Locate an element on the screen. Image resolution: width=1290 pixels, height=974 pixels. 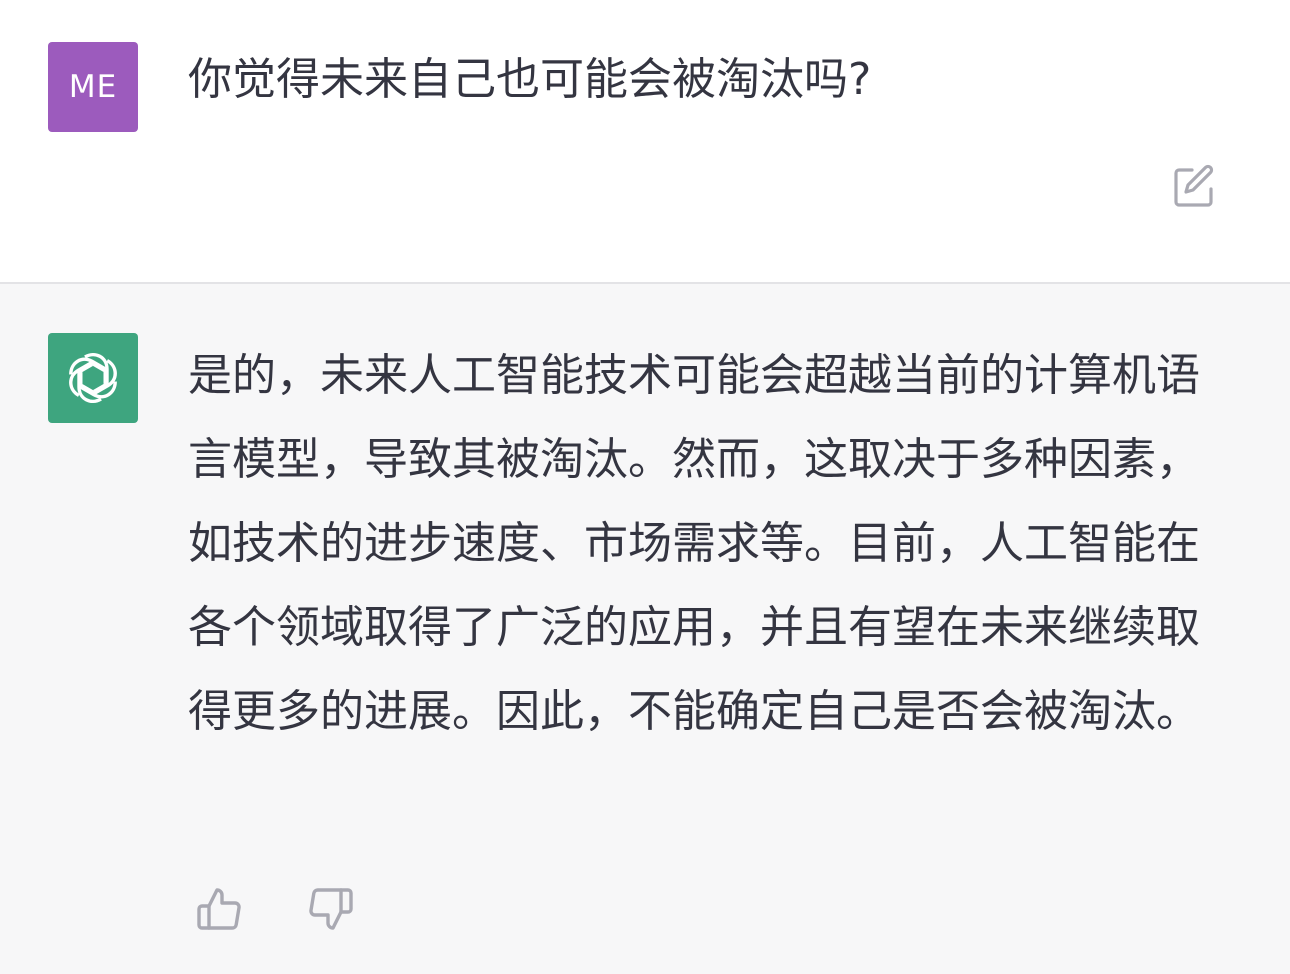
user-message-text: 你觉得未来自己也可能会被淘汰吗? is located at coordinates (530, 79).